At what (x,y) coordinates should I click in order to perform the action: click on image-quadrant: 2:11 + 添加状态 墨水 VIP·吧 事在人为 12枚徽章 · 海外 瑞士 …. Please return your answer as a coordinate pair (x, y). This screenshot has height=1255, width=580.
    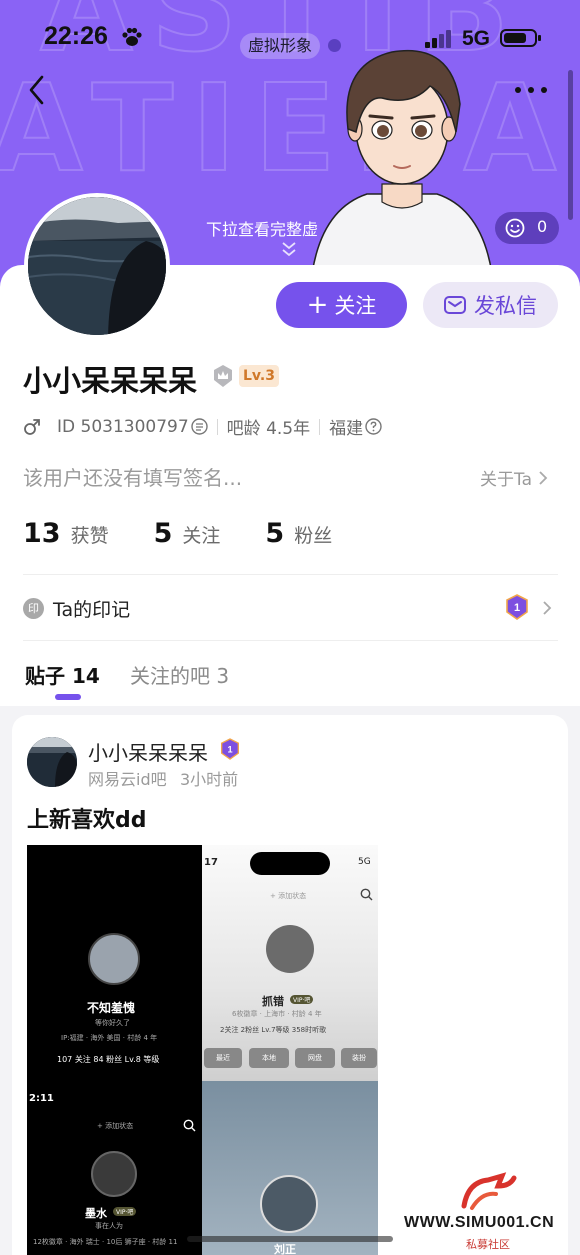
    Looking at the image, I should click on (114, 1168).